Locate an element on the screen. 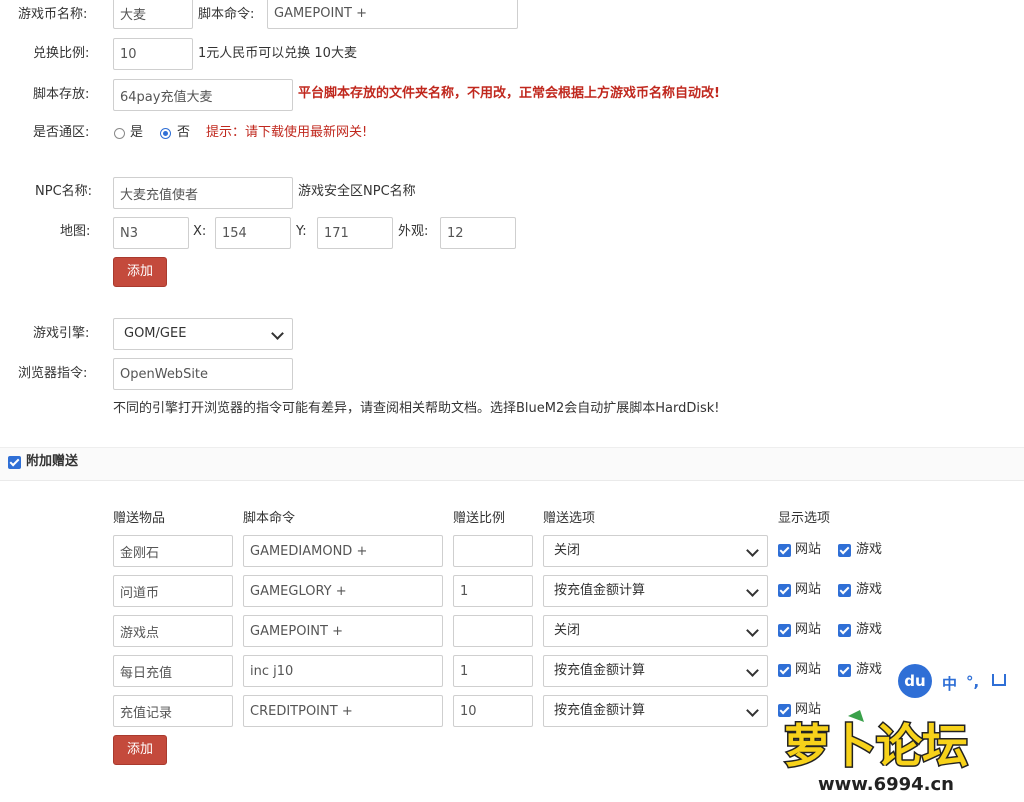 The image size is (1024, 802). look-input is located at coordinates (478, 233).